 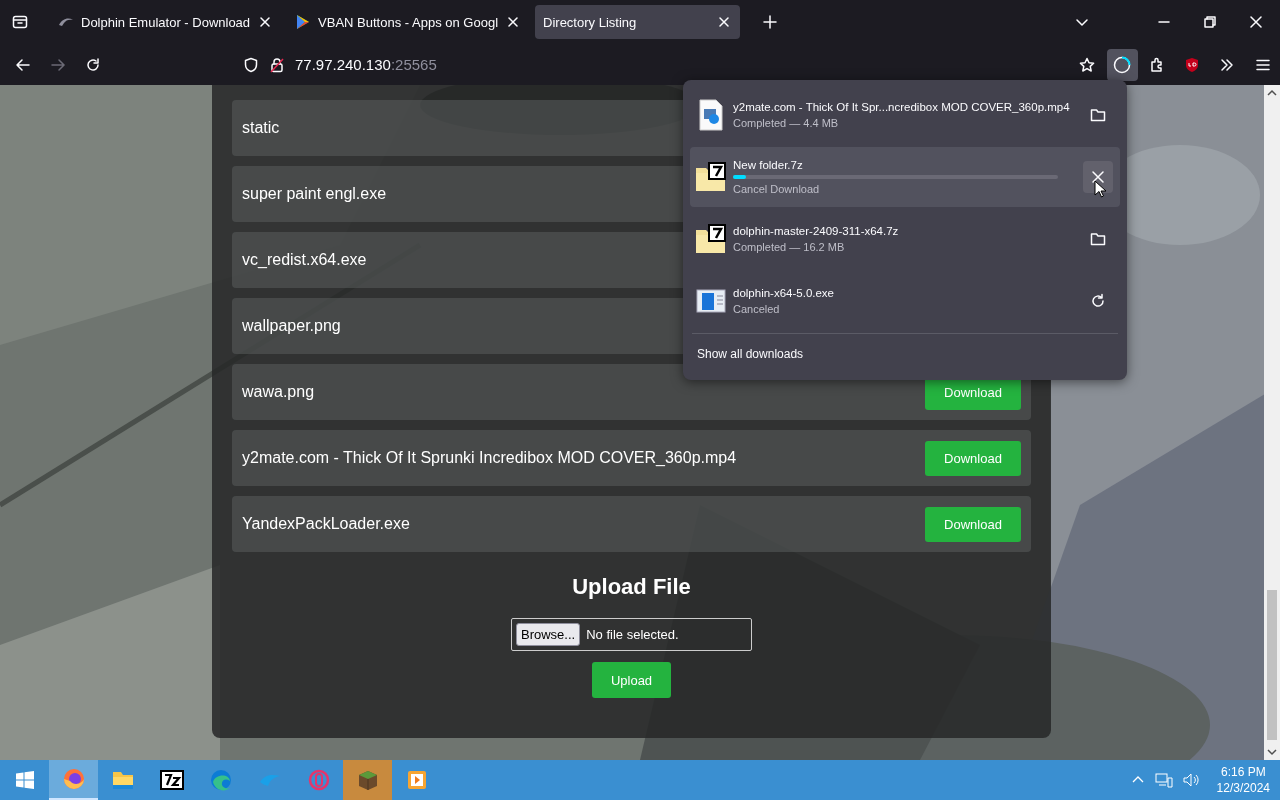 I want to click on download-status: Completed — 16.2 MB, so click(x=789, y=247).